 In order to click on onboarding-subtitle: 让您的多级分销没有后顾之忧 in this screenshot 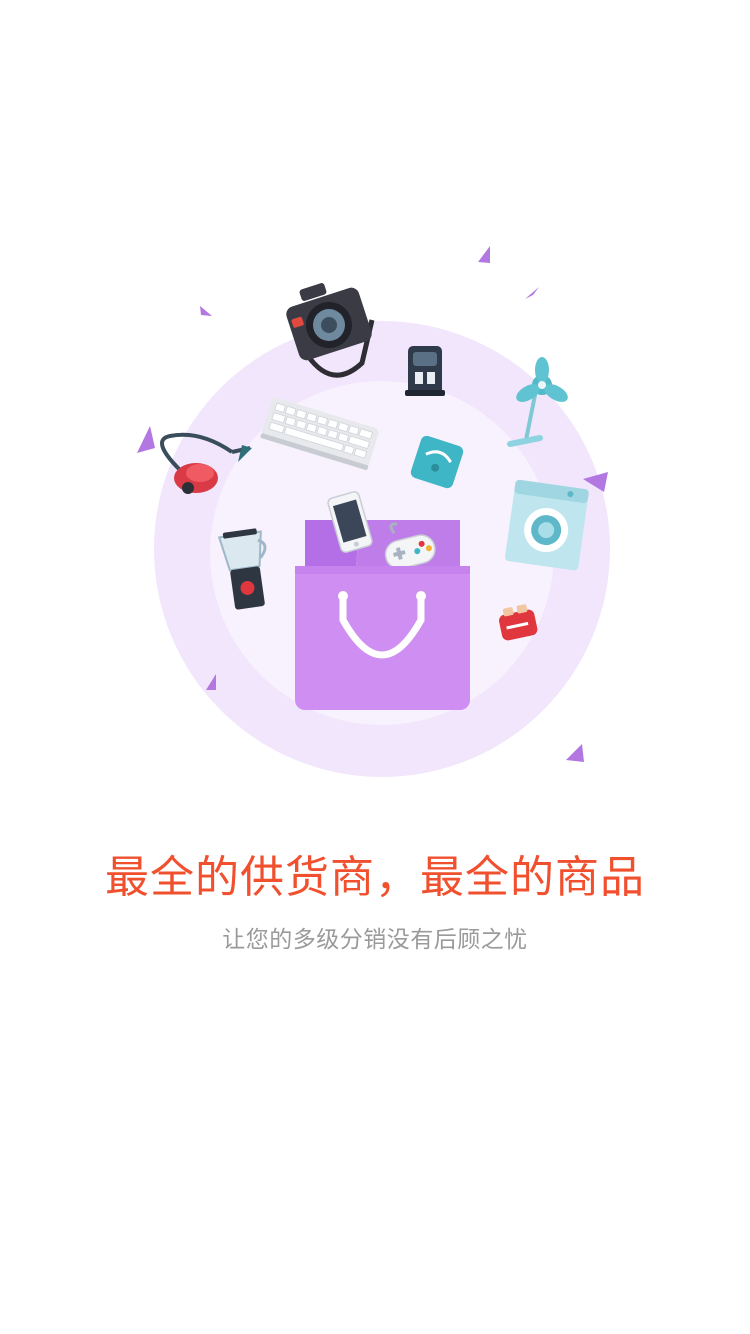, I will do `click(375, 940)`.